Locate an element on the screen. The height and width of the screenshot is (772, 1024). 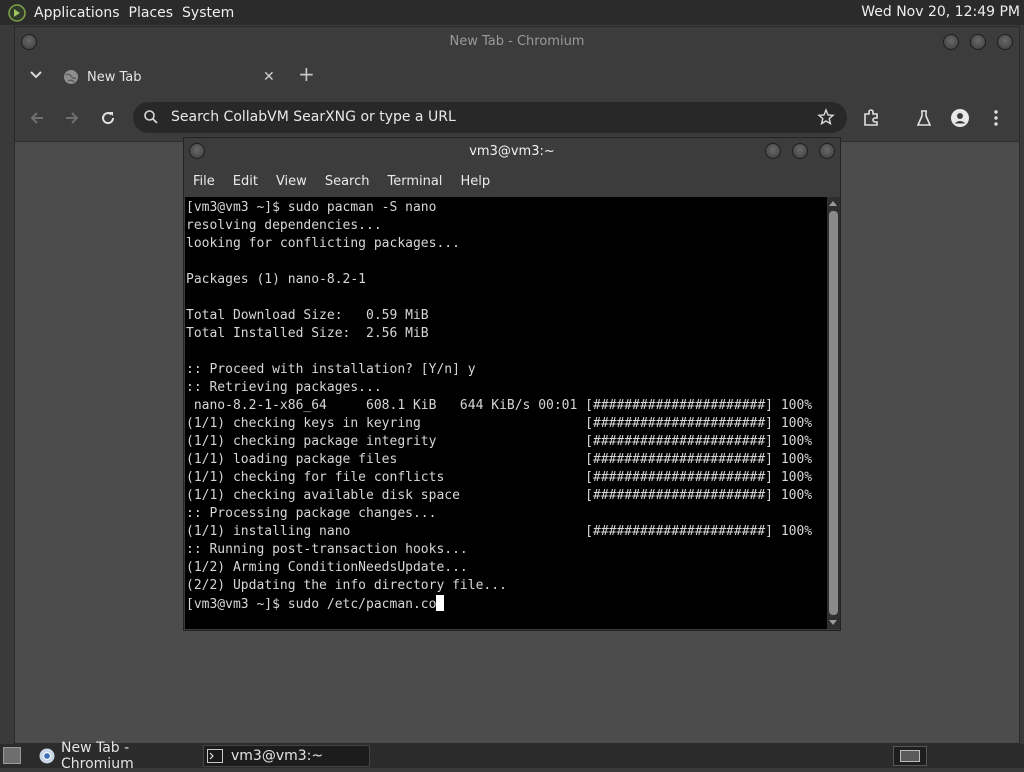
chromium-window-title: New Tab - Chromium is located at coordinates (517, 41).